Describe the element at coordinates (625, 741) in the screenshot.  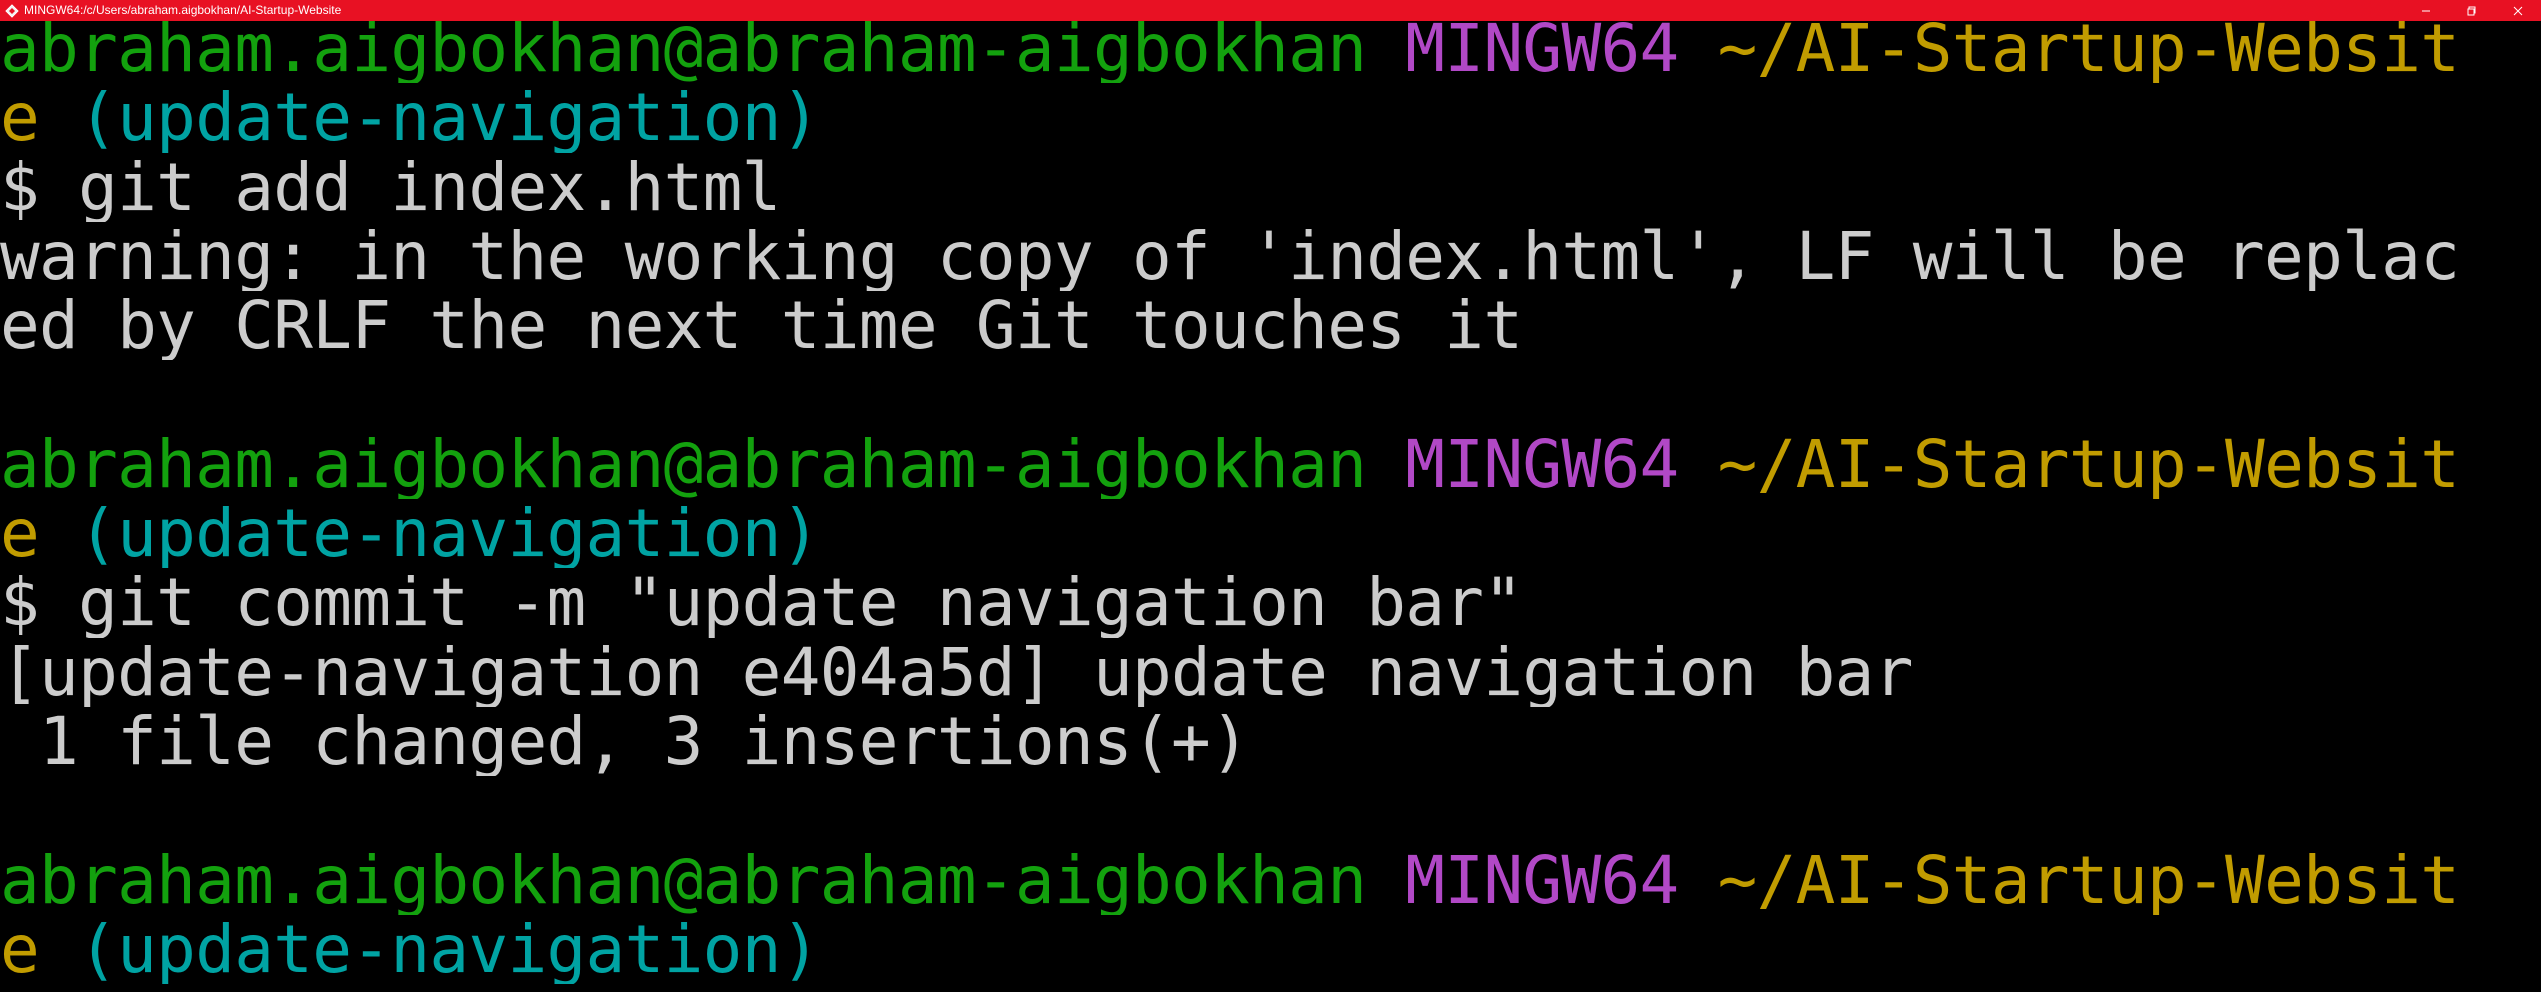
I see `output-line: 1 file changed, 3 insertions(+)` at that location.